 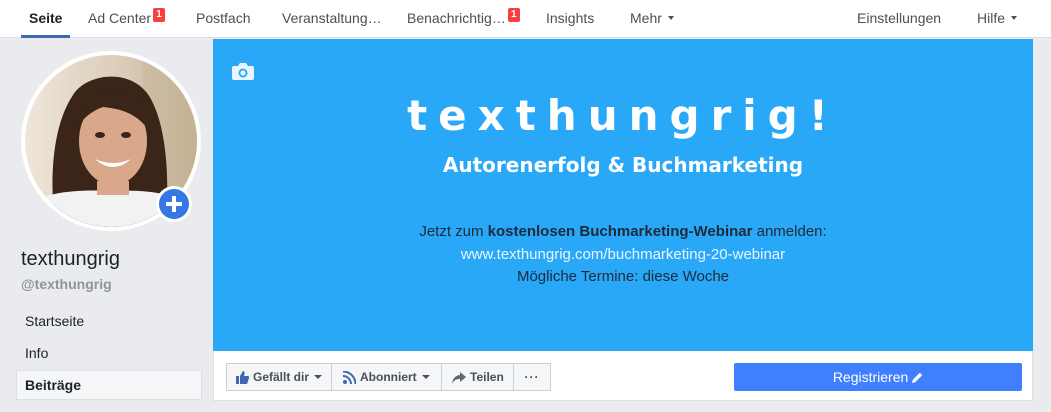 I want to click on share-button: Teilen, so click(x=477, y=377).